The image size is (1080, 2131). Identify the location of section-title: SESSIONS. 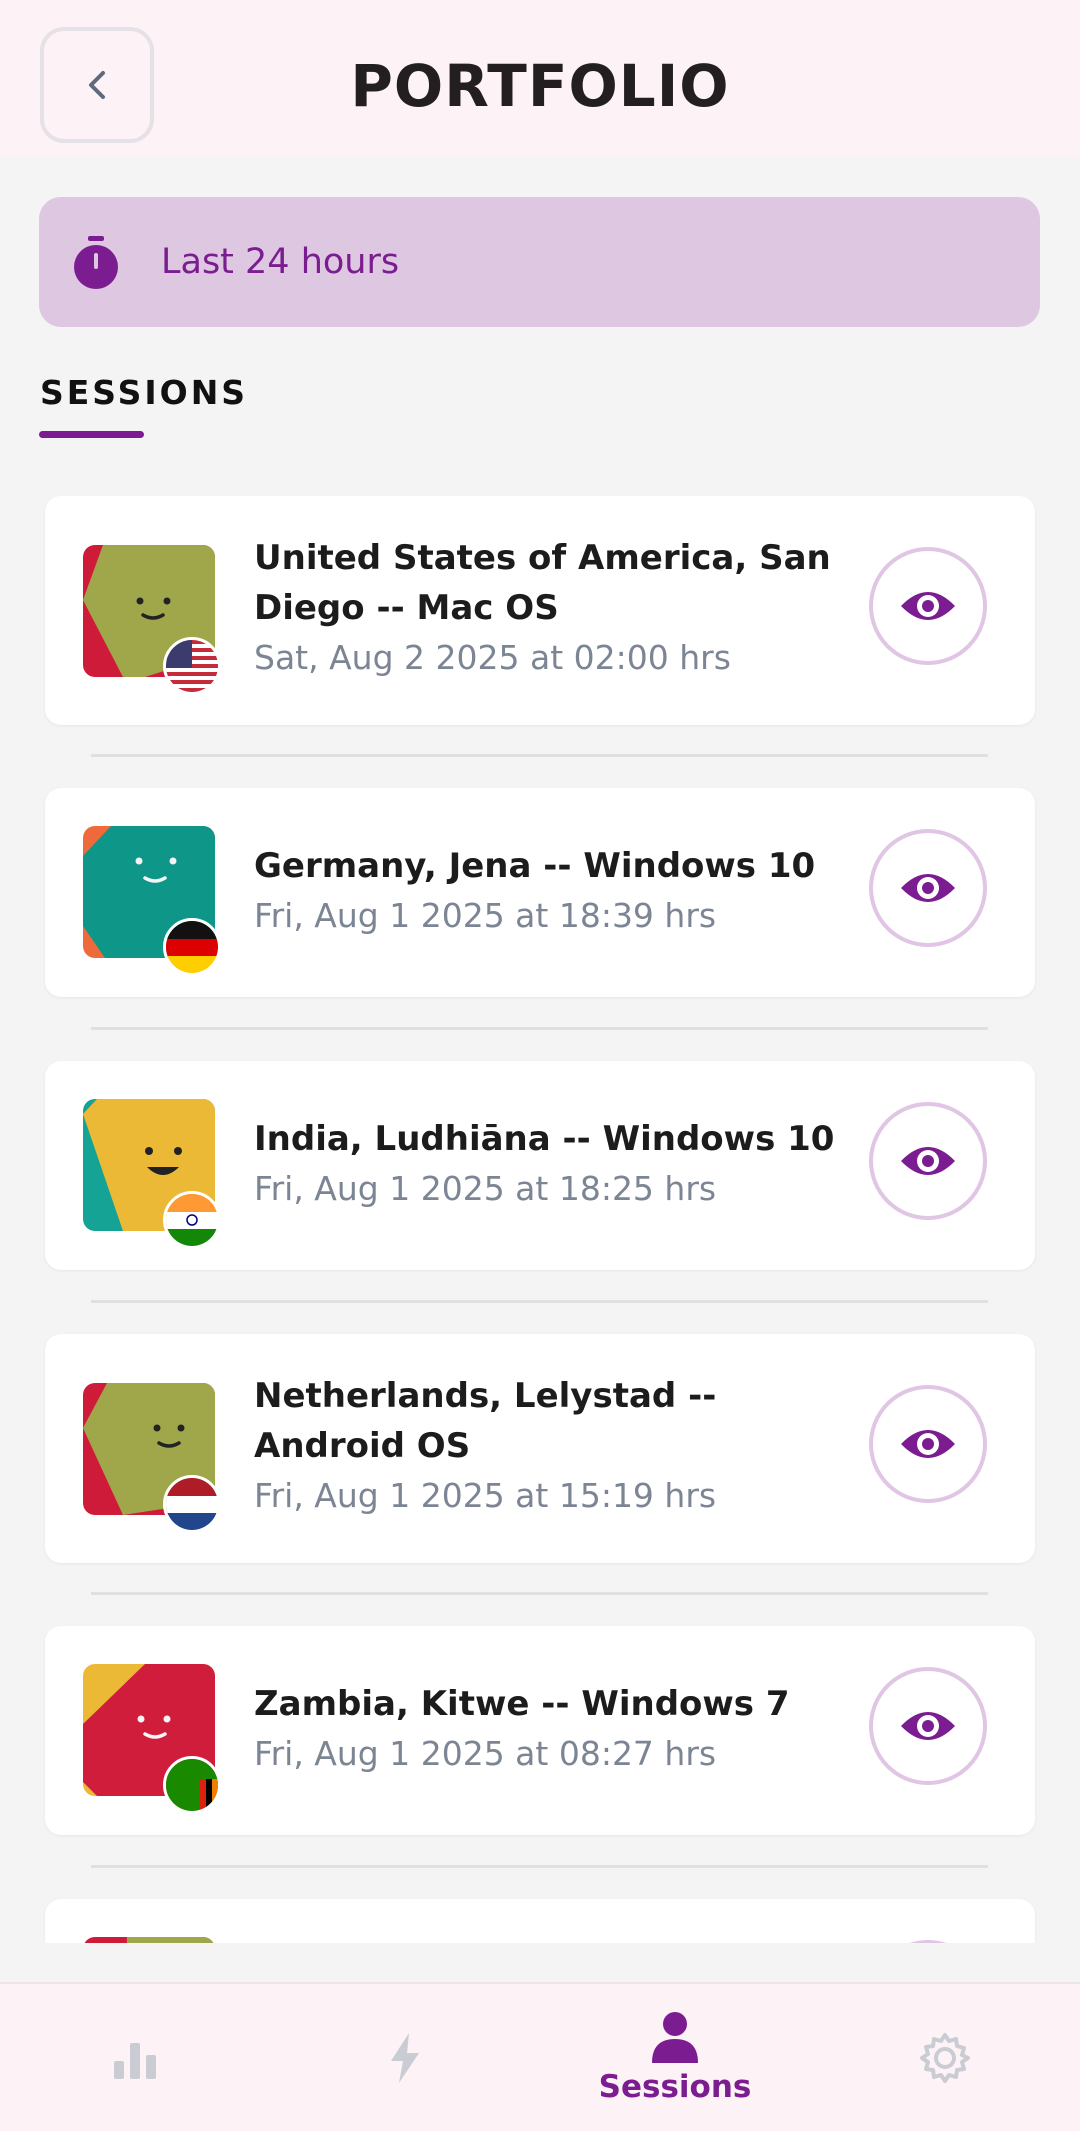
(144, 392).